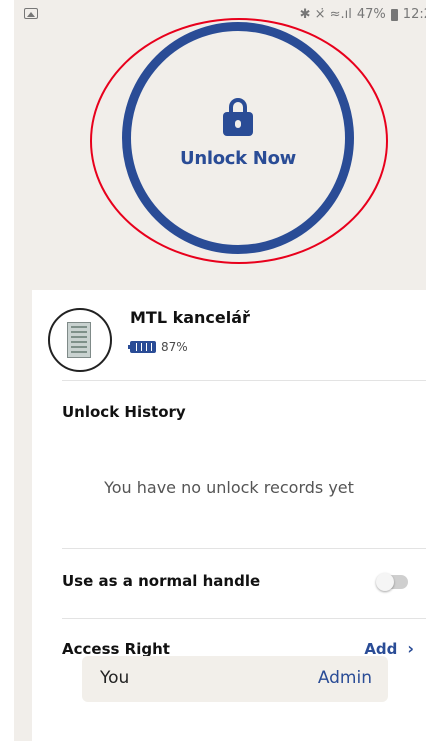 The height and width of the screenshot is (741, 426). What do you see at coordinates (124, 412) in the screenshot?
I see `unlock-history-title: Unlock History` at bounding box center [124, 412].